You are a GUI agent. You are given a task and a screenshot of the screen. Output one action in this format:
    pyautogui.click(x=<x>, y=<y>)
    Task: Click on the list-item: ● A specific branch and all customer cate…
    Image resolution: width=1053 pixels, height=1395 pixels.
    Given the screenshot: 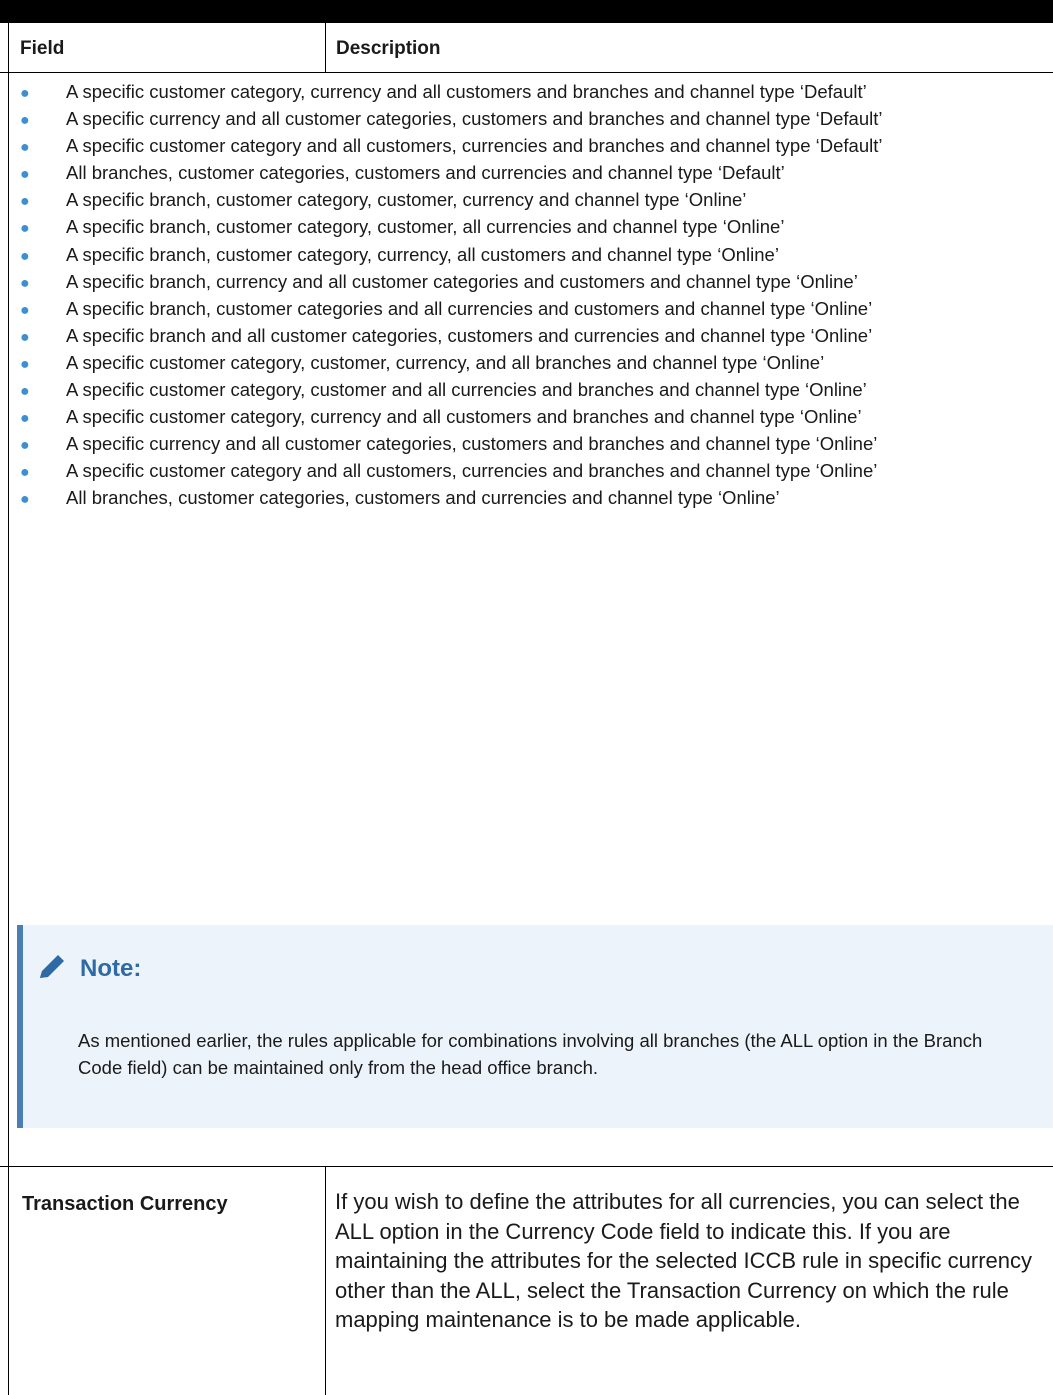 What is the action you would take?
    pyautogui.click(x=526, y=336)
    